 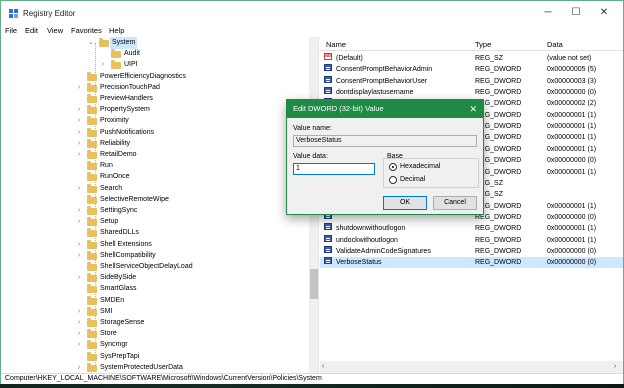 What do you see at coordinates (604, 13) in the screenshot?
I see `close-button: ✕` at bounding box center [604, 13].